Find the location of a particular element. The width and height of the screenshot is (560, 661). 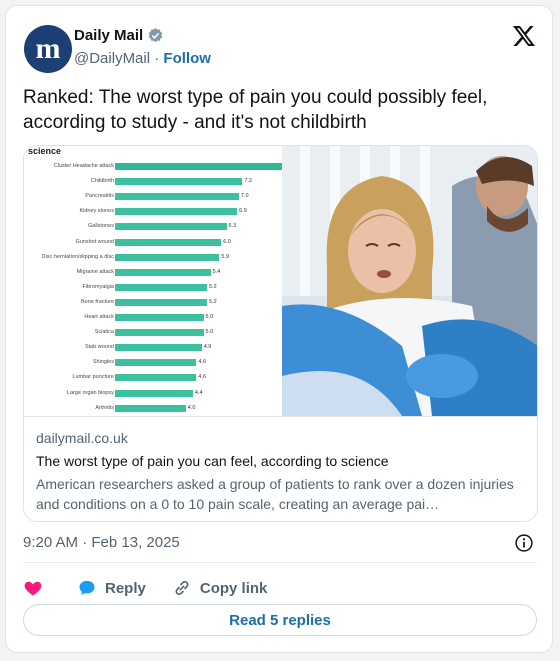

bar-category-label: Migraine attack is located at coordinates (95, 271).